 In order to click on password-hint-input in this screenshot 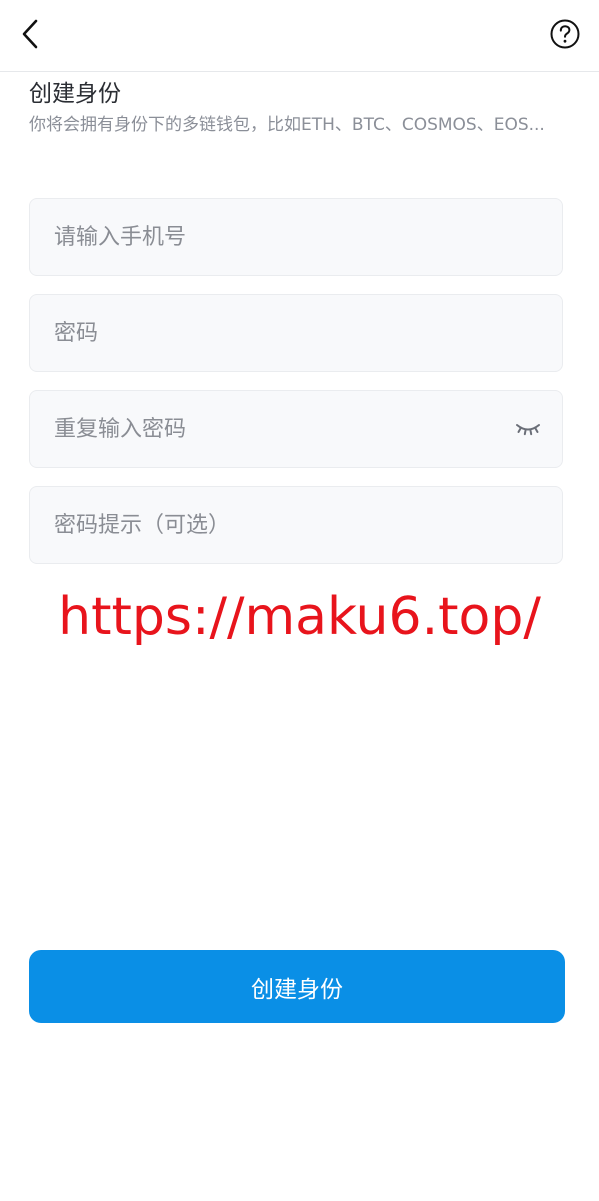, I will do `click(274, 525)`.